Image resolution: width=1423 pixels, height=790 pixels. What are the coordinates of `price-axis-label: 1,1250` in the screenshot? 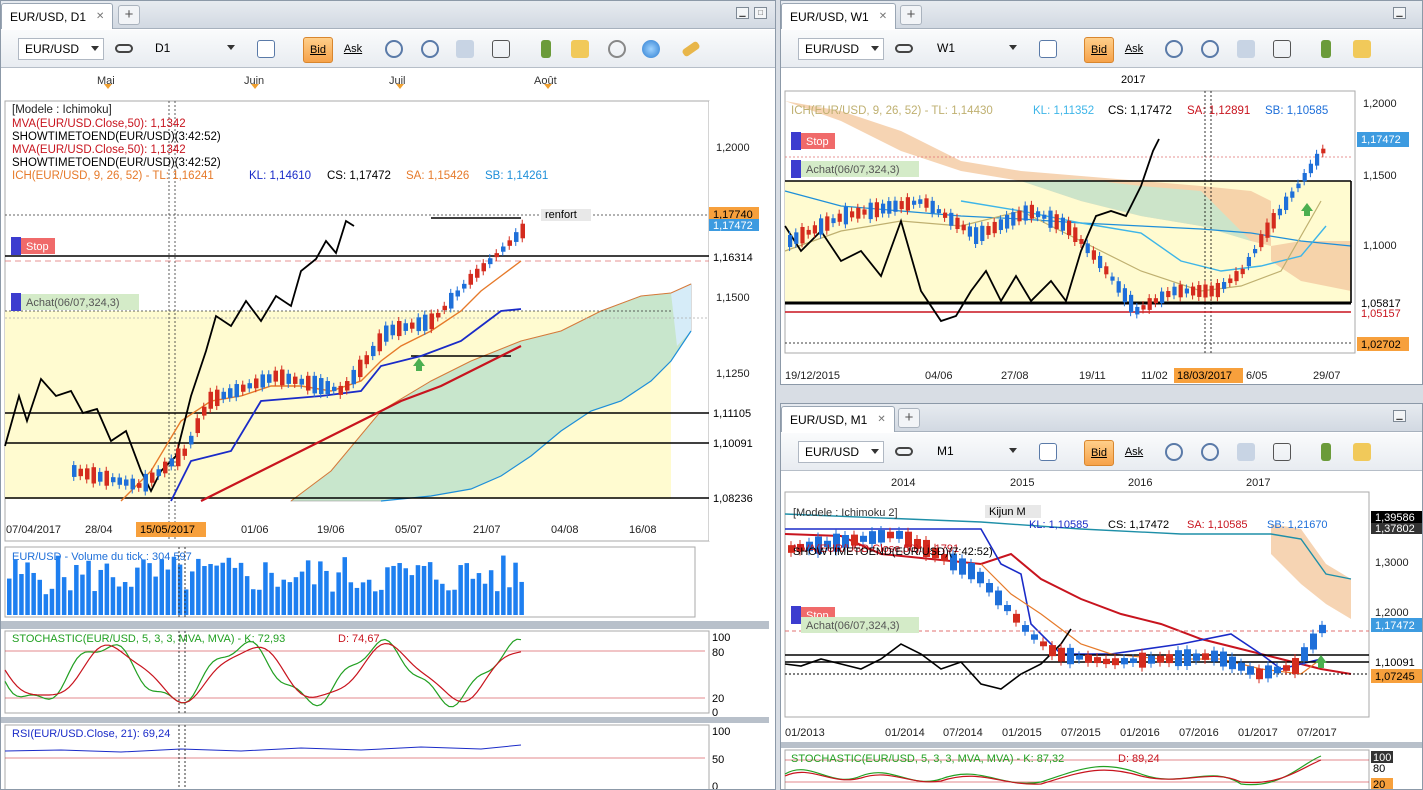 It's located at (733, 374).